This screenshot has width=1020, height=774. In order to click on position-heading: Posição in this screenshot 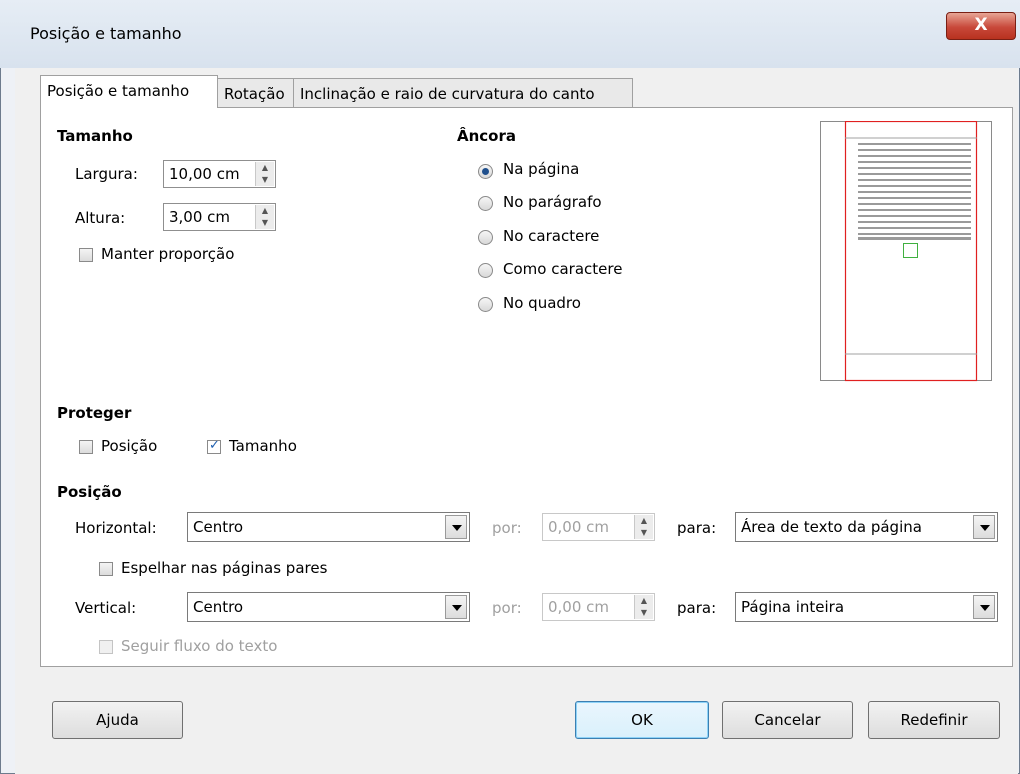, I will do `click(89, 492)`.